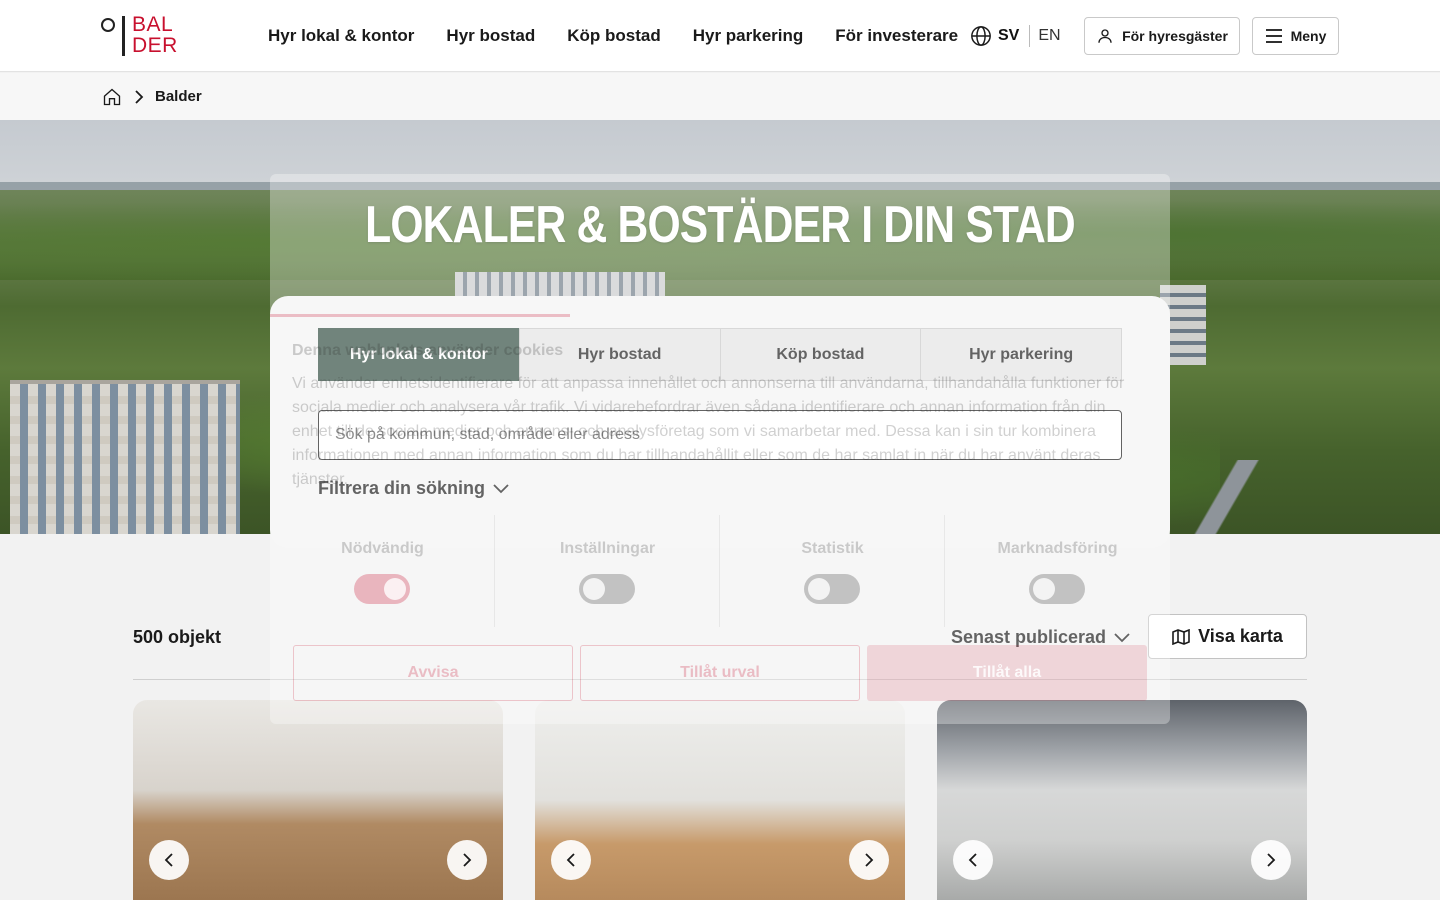 The image size is (1440, 900). What do you see at coordinates (108, 25) in the screenshot?
I see `logo-ring` at bounding box center [108, 25].